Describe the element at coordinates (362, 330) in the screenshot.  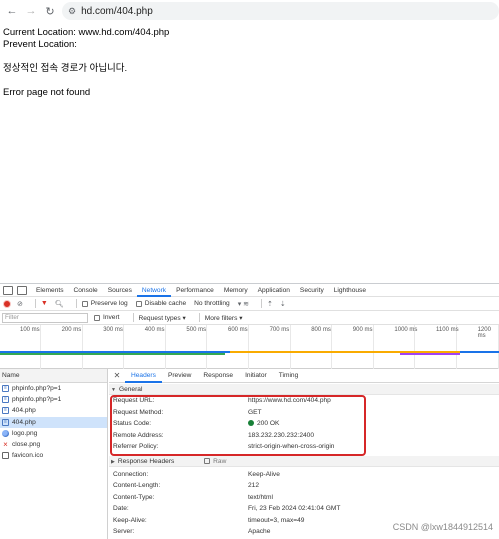
I see `timeline-tick-label: 900 ms` at that location.